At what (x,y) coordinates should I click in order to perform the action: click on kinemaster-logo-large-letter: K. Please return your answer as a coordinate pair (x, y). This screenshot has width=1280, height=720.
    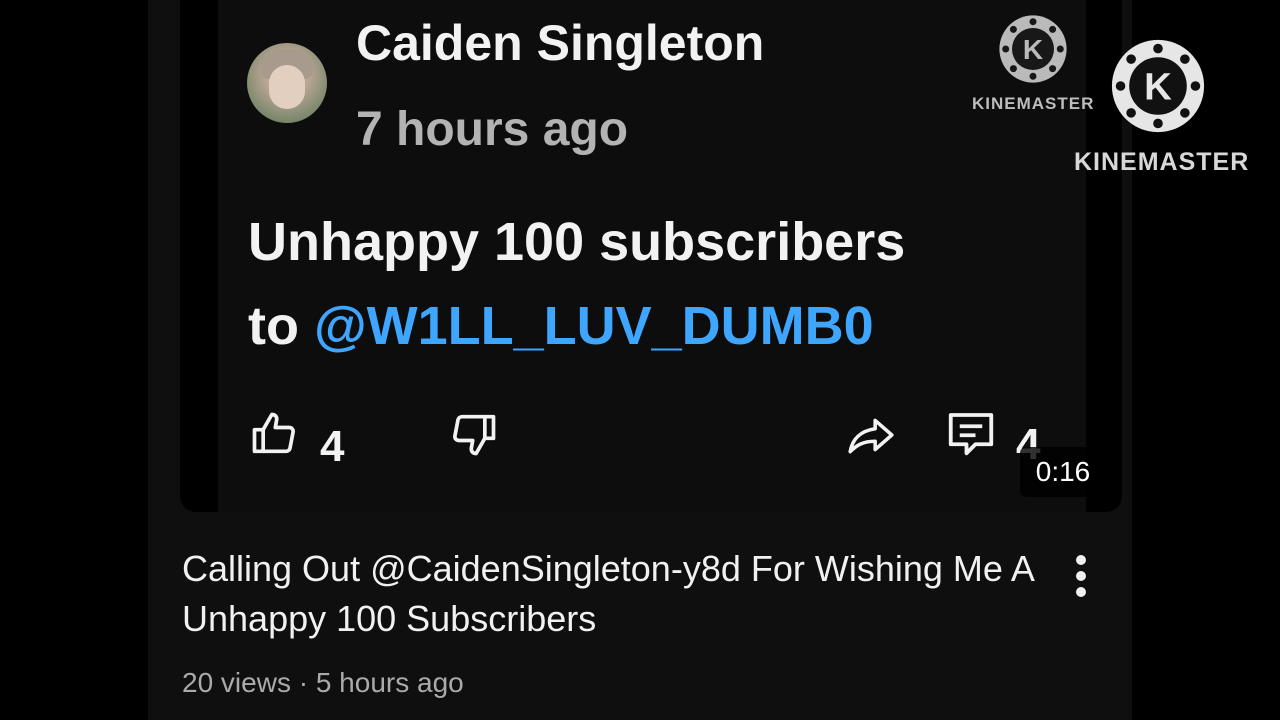
    Looking at the image, I should click on (1158, 86).